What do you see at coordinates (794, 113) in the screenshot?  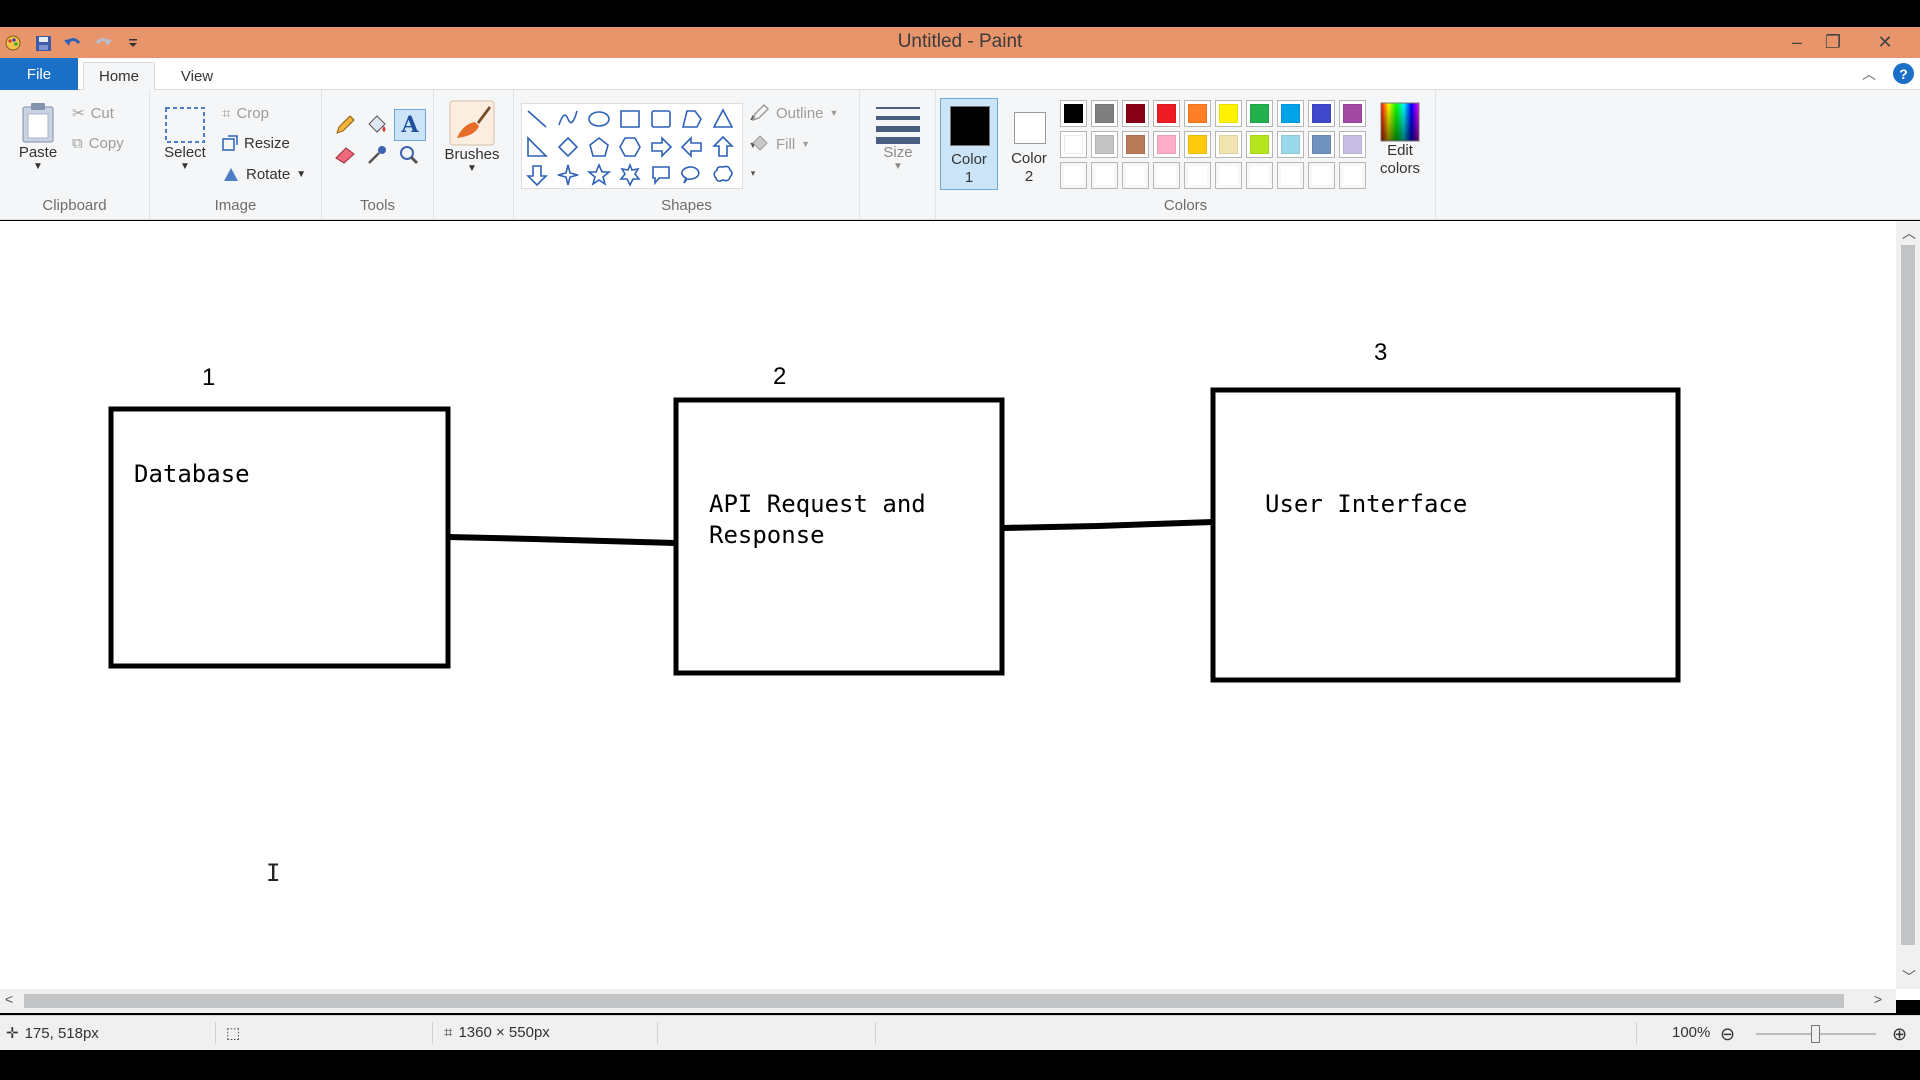 I see `outline-button: Outline ▼` at bounding box center [794, 113].